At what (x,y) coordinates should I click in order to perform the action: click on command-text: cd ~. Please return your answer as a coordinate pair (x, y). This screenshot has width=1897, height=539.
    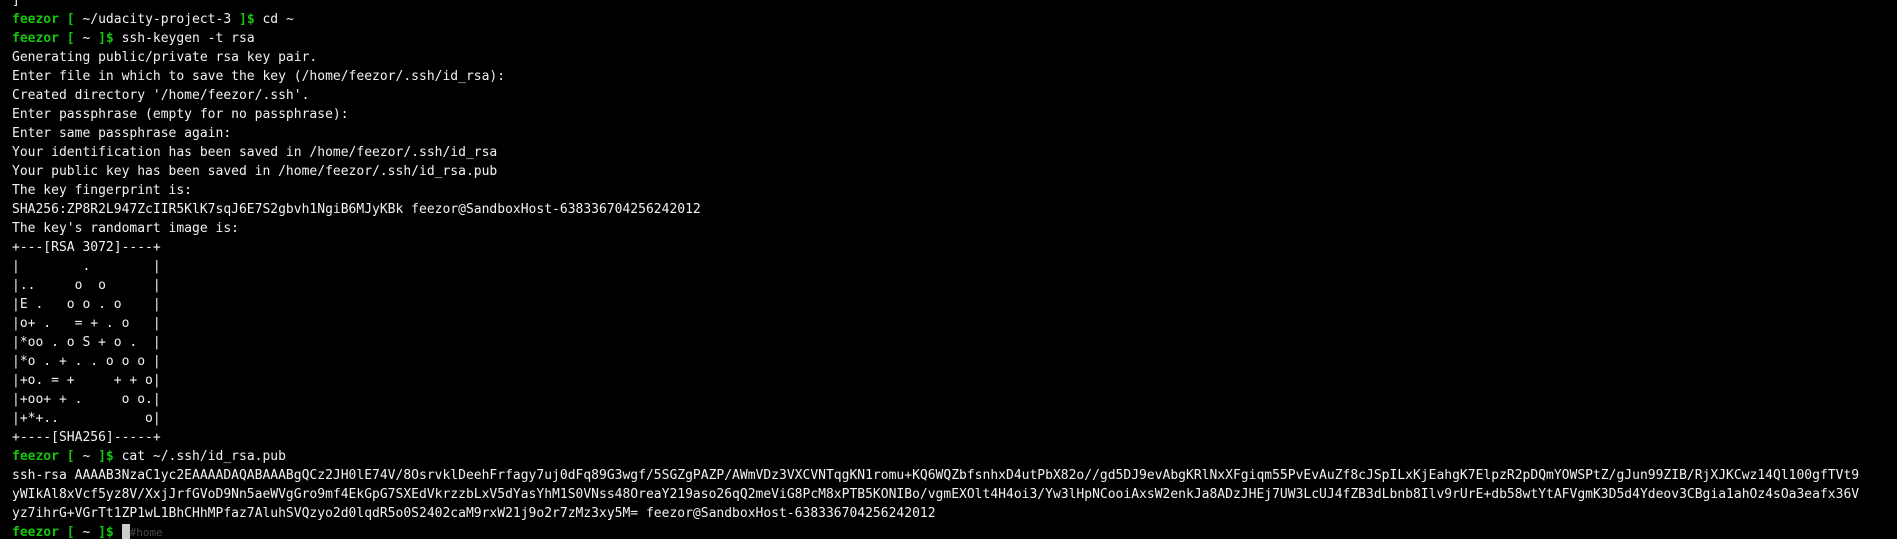
    Looking at the image, I should click on (278, 19).